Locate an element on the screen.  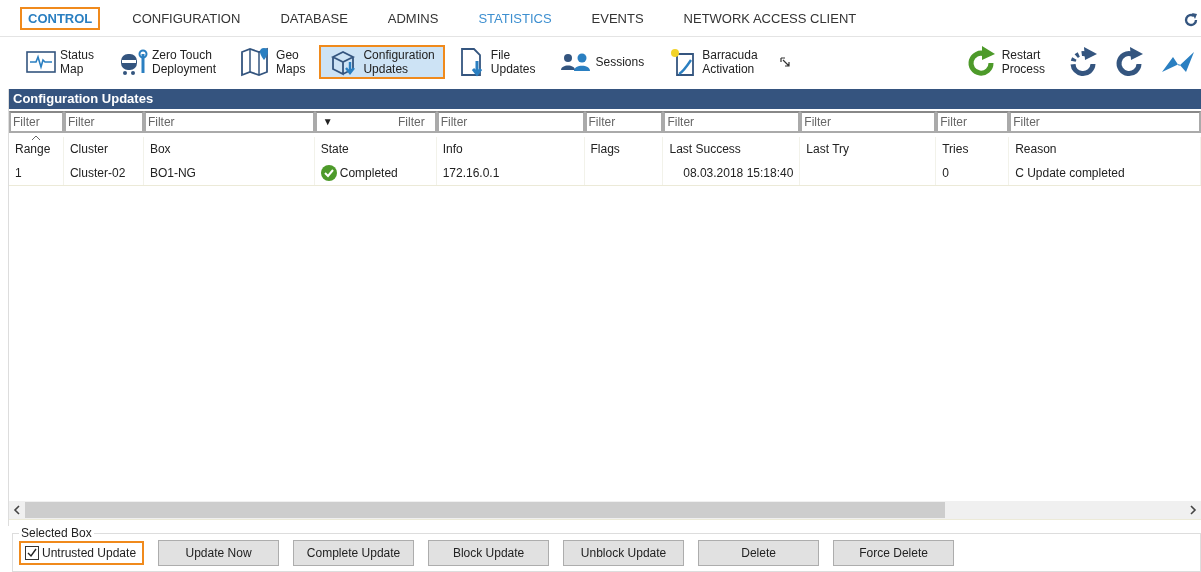
panel-title: Configuration Updates is located at coordinates (605, 99).